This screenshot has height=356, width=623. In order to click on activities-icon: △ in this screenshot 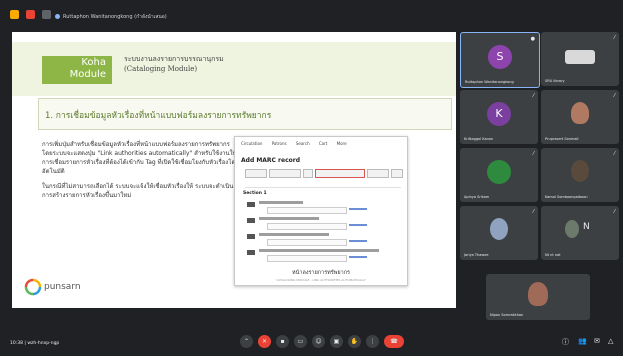, I will do `click(610, 341)`.